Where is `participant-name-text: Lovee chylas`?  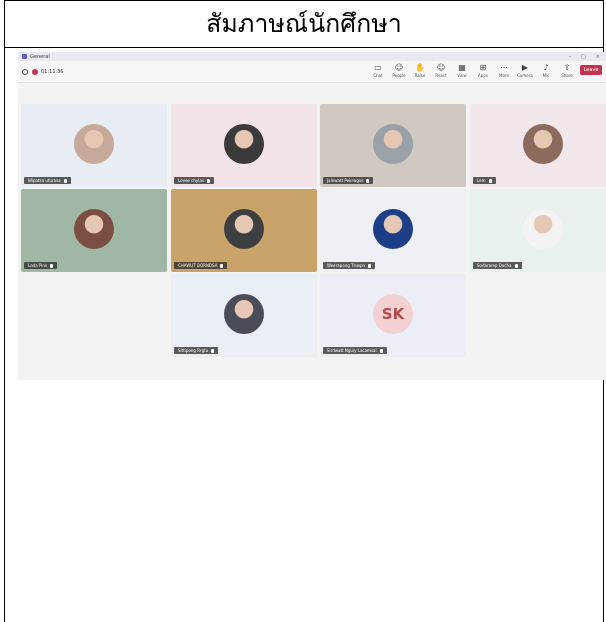
participant-name-text: Lovee chylas is located at coordinates (191, 180).